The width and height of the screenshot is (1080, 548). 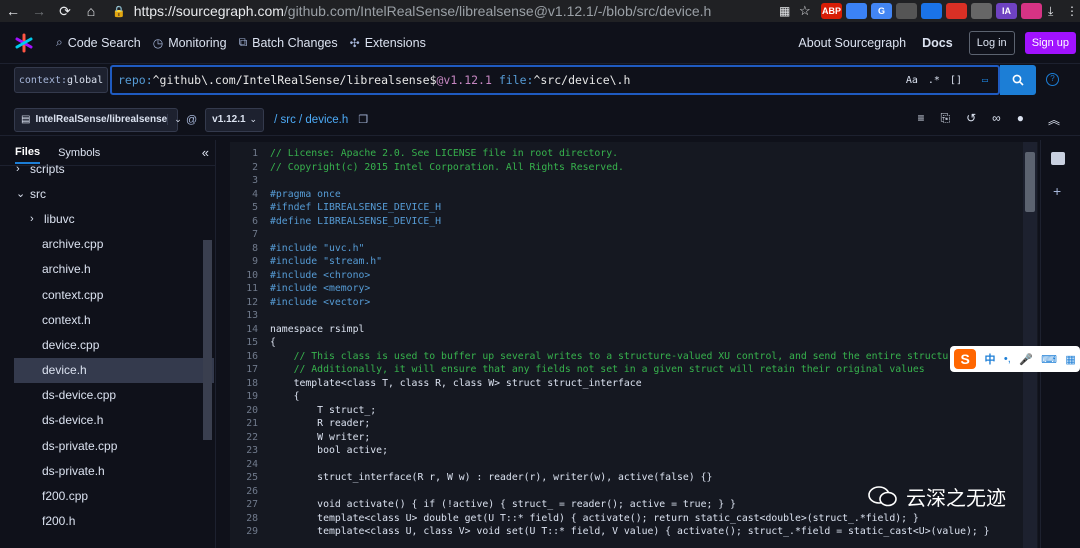 What do you see at coordinates (207, 340) in the screenshot?
I see `sidebar-scrollbar` at bounding box center [207, 340].